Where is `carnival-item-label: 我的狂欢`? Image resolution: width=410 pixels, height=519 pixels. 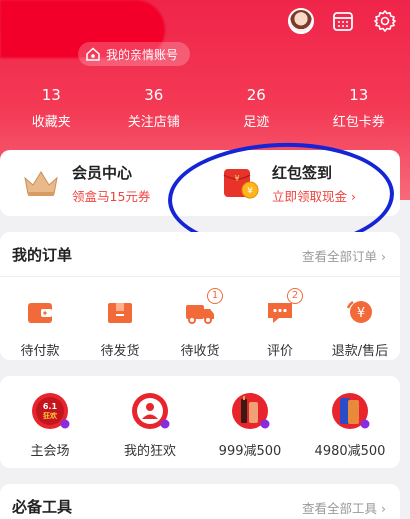 carnival-item-label: 我的狂欢 is located at coordinates (149, 451).